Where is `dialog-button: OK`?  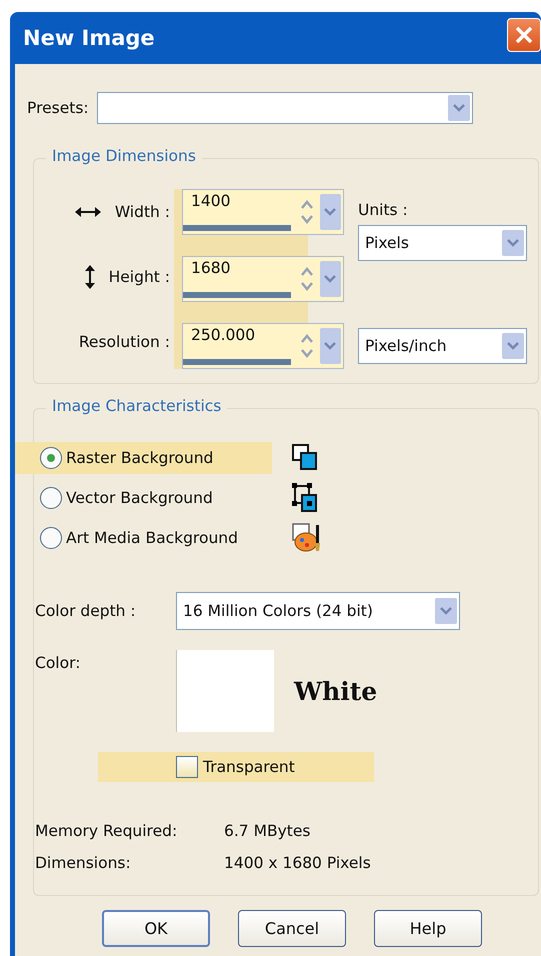 dialog-button: OK is located at coordinates (156, 928).